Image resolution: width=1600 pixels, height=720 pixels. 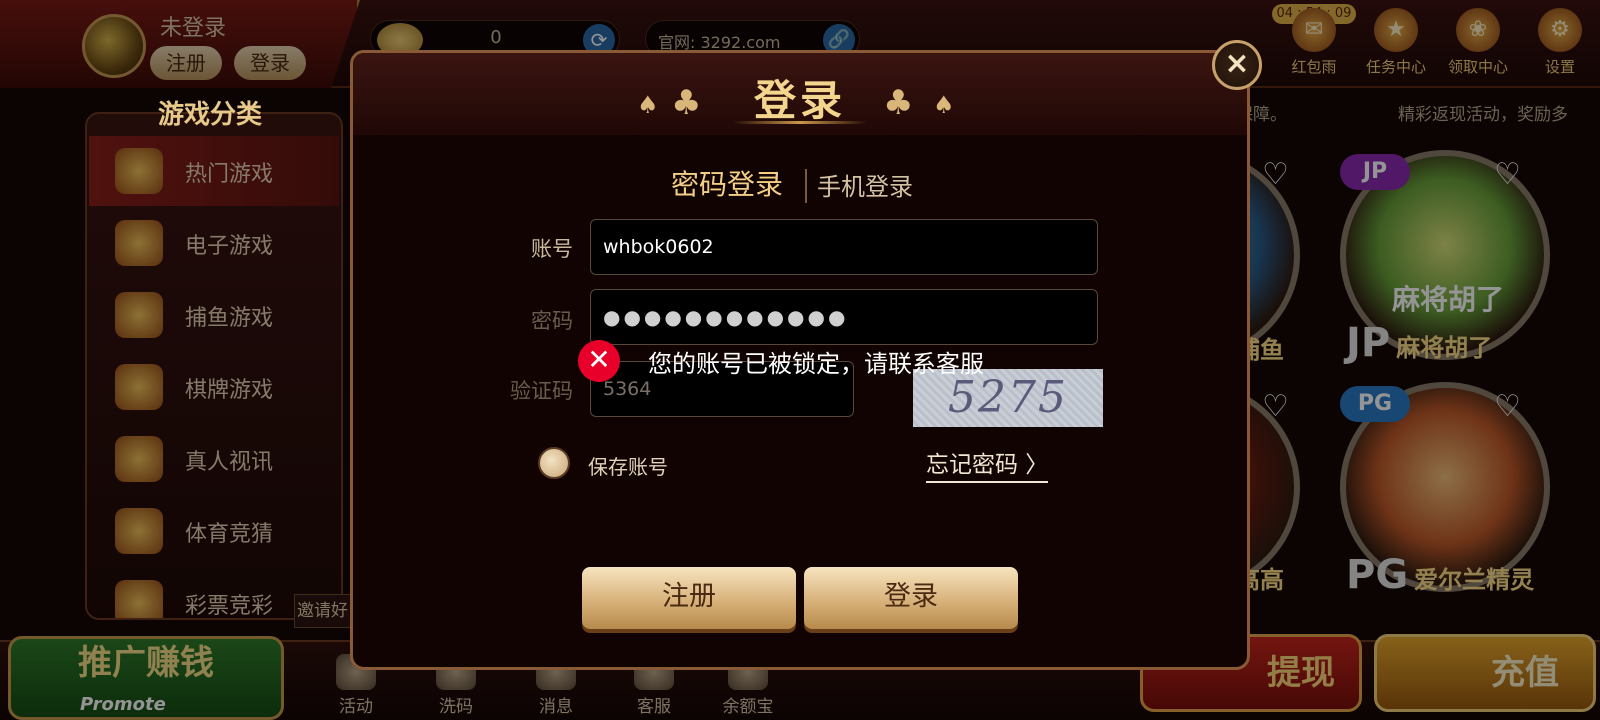 I want to click on captcha-label: 验证码, so click(x=541, y=391).